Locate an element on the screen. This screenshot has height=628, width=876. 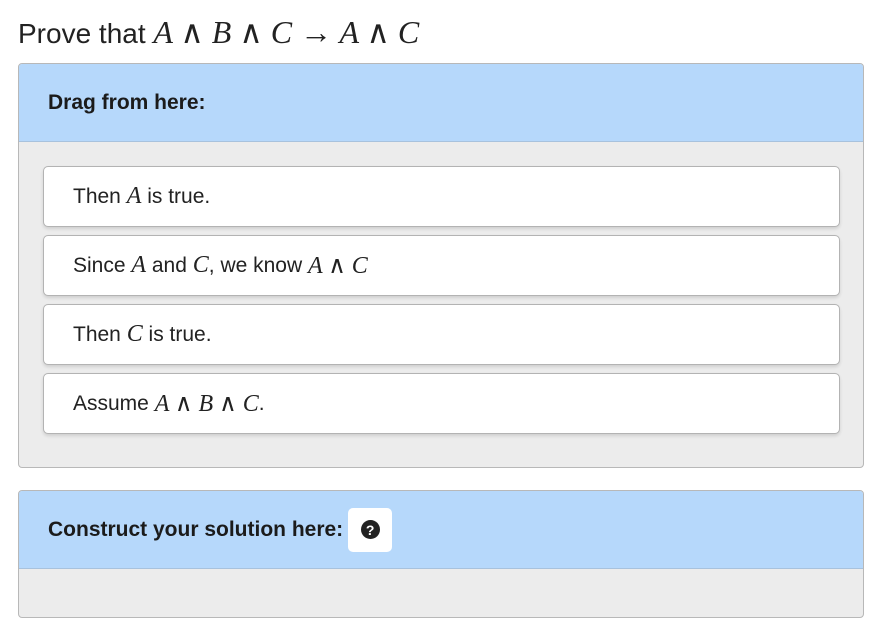
source-panel-heading: Drag from here: is located at coordinates (127, 102).